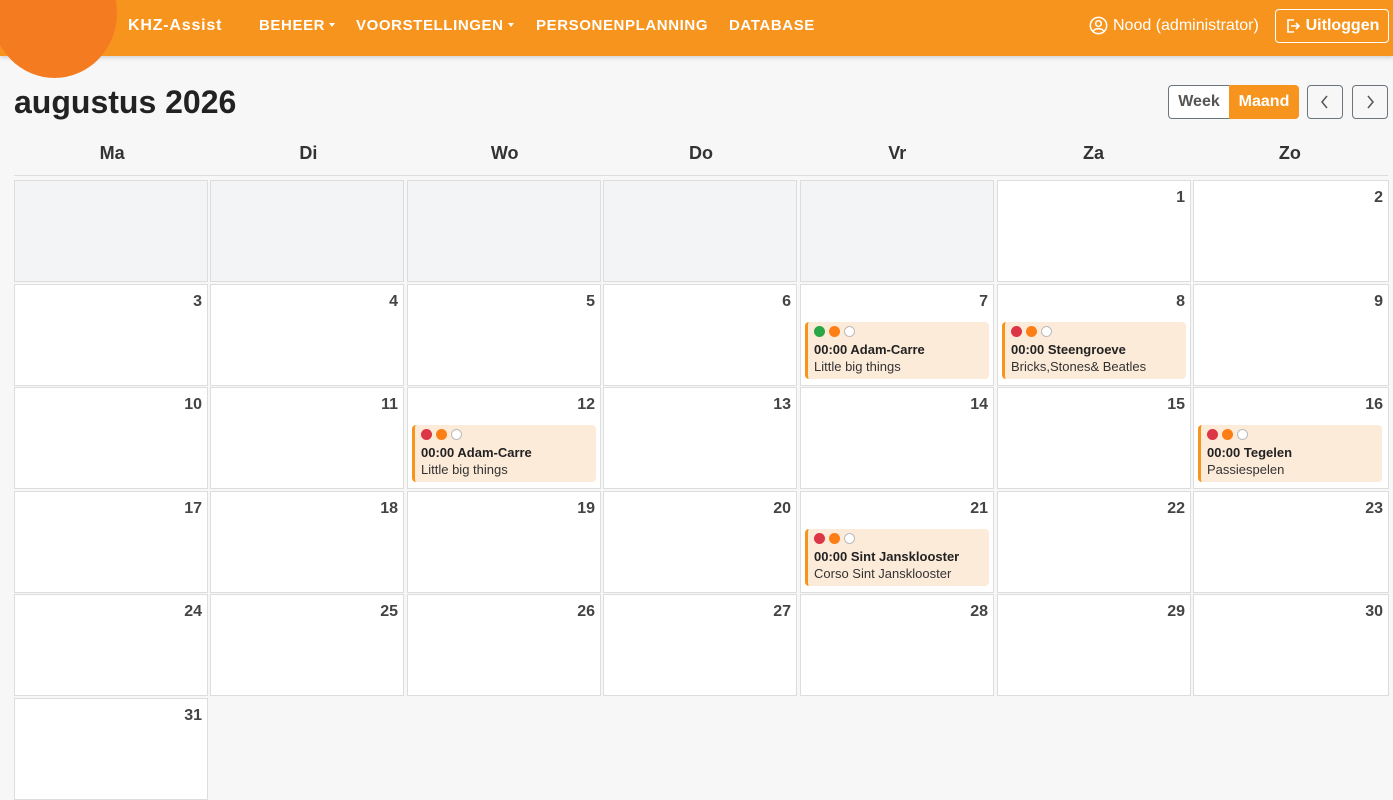  What do you see at coordinates (1374, 404) in the screenshot?
I see `day-number: 16` at bounding box center [1374, 404].